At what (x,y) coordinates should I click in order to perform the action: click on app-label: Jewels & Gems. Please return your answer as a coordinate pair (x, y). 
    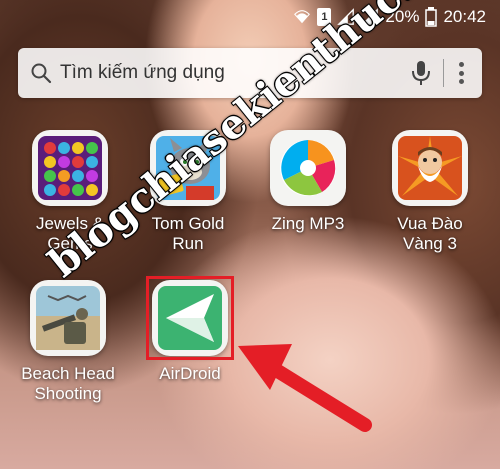
    Looking at the image, I should click on (70, 233).